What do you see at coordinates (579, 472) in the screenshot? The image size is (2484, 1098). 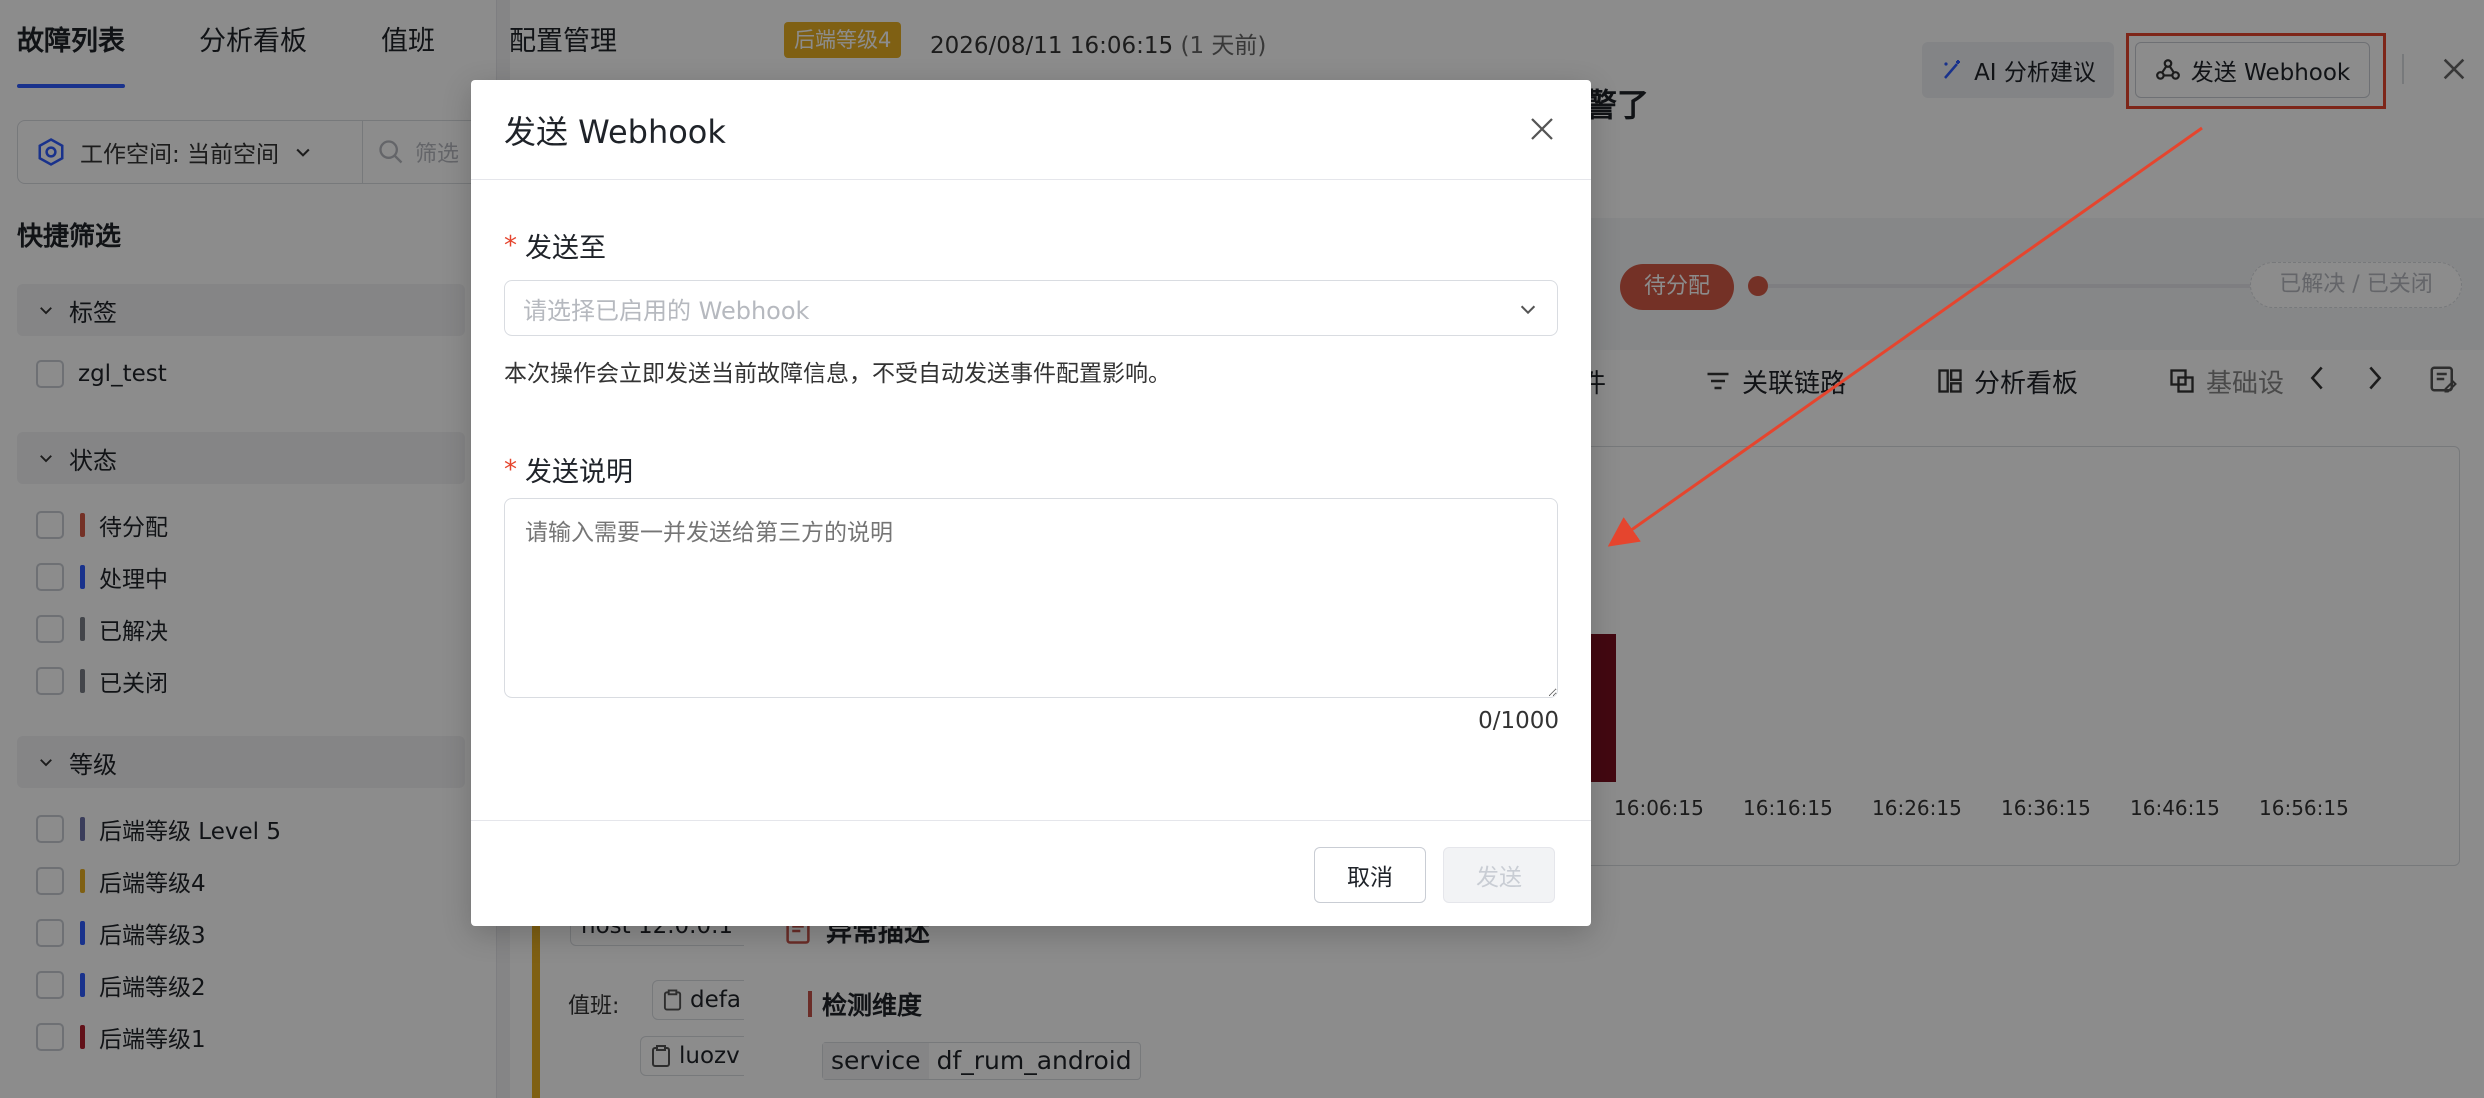 I see `note-label-text: 发送说明` at bounding box center [579, 472].